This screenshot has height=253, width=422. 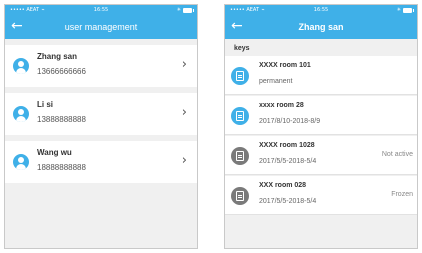 What do you see at coordinates (276, 81) in the screenshot?
I see `key-validity: permanent` at bounding box center [276, 81].